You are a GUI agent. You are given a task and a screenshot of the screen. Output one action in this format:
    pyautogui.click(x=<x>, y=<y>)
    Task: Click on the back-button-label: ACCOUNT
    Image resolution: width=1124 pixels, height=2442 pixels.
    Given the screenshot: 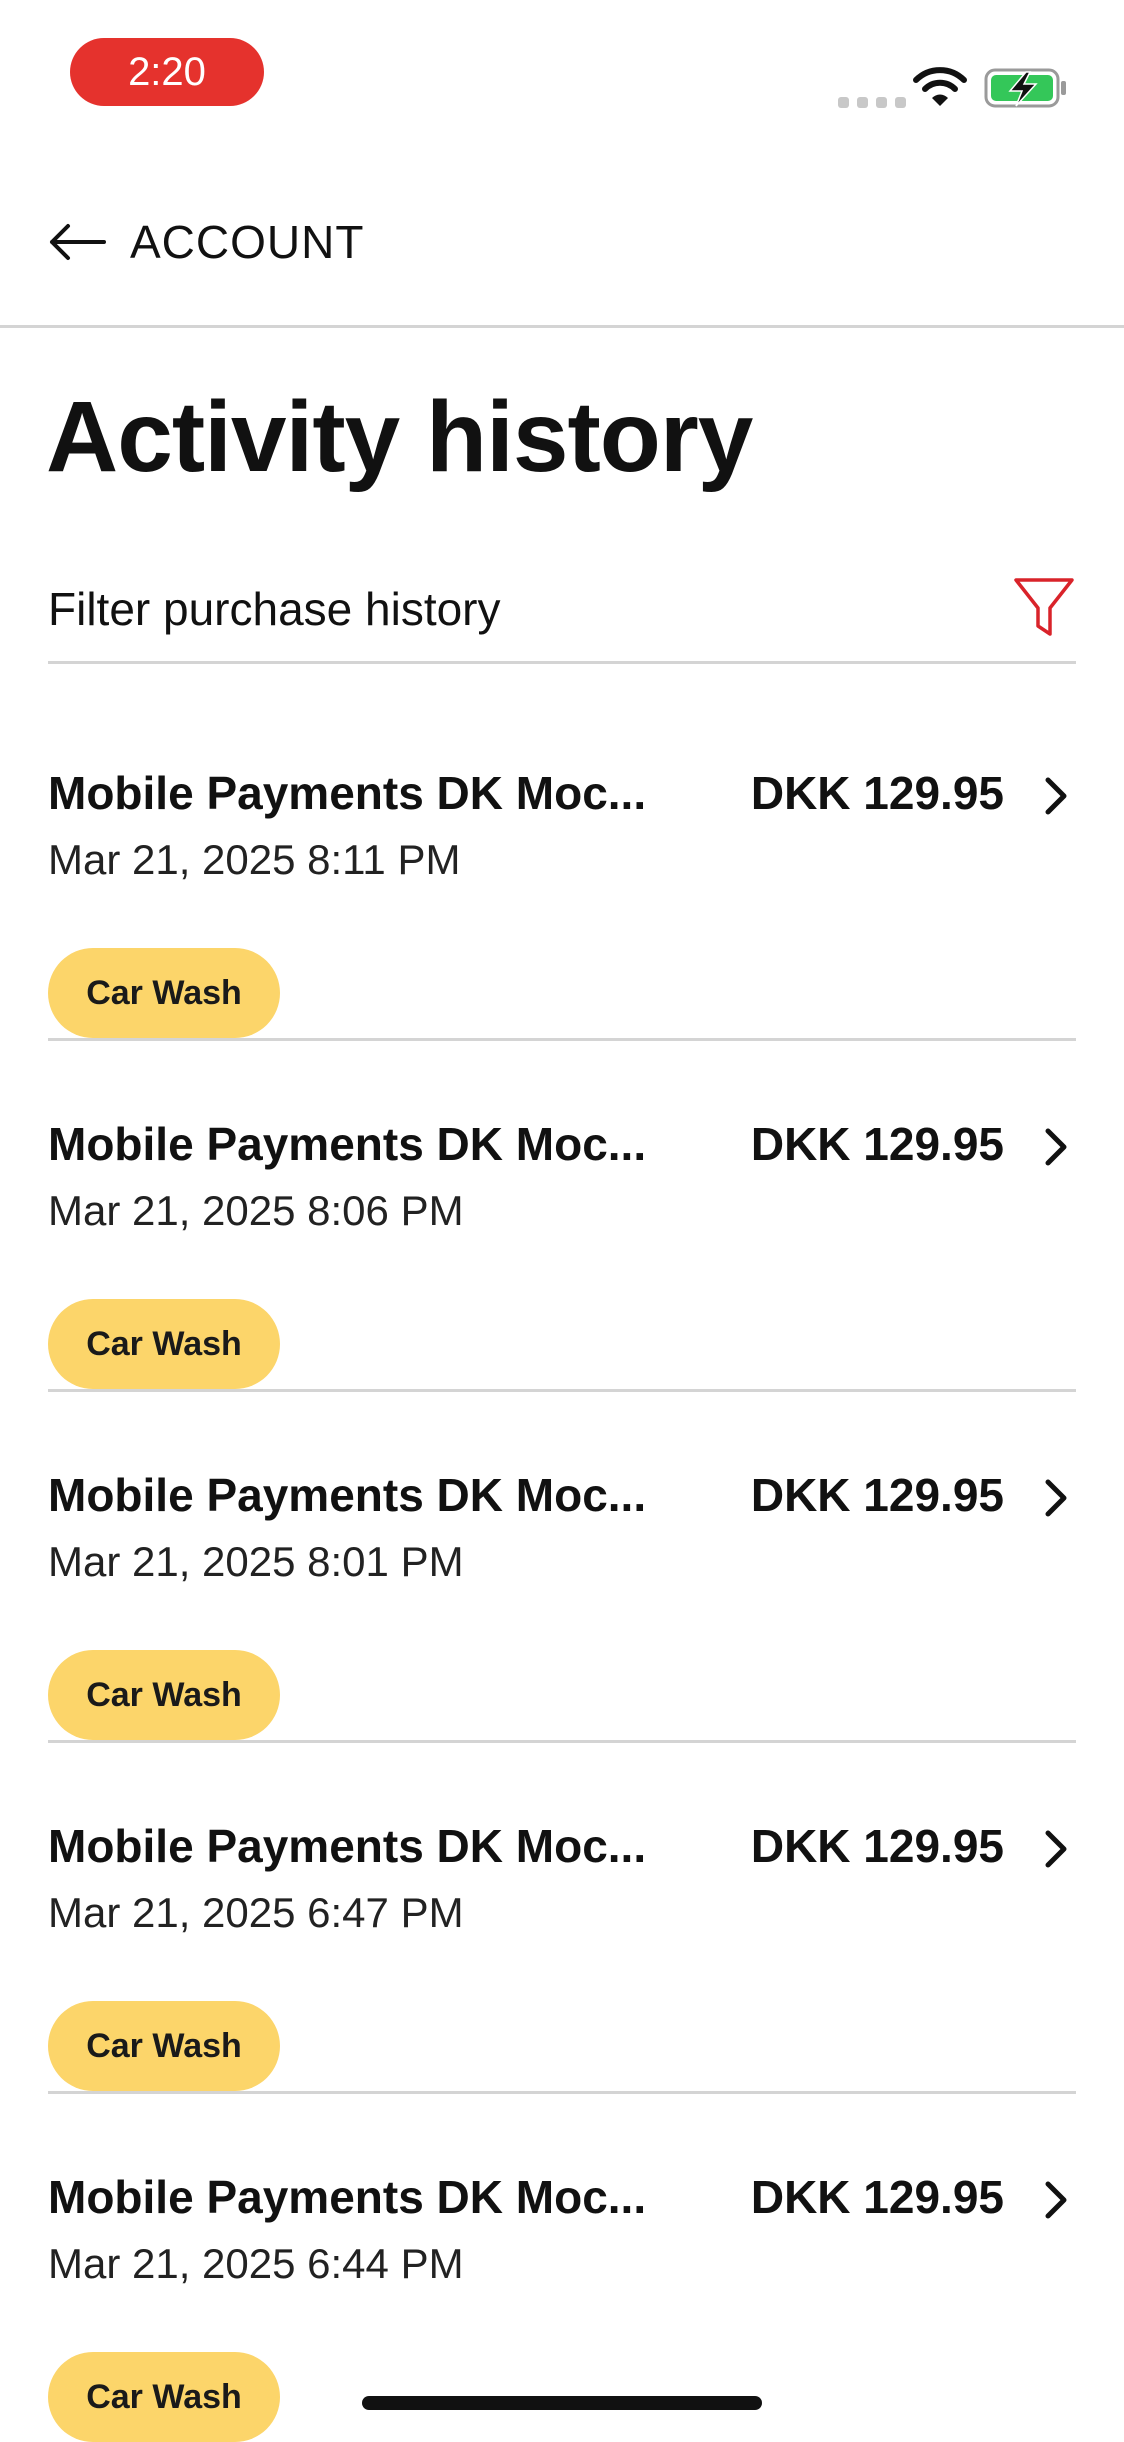 What is the action you would take?
    pyautogui.click(x=247, y=242)
    